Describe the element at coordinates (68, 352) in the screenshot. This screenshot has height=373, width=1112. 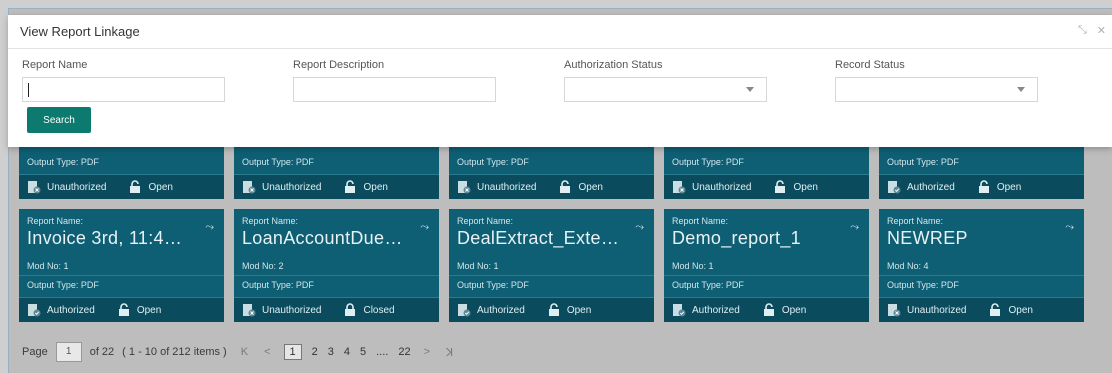
I see `page-number-input: 1` at that location.